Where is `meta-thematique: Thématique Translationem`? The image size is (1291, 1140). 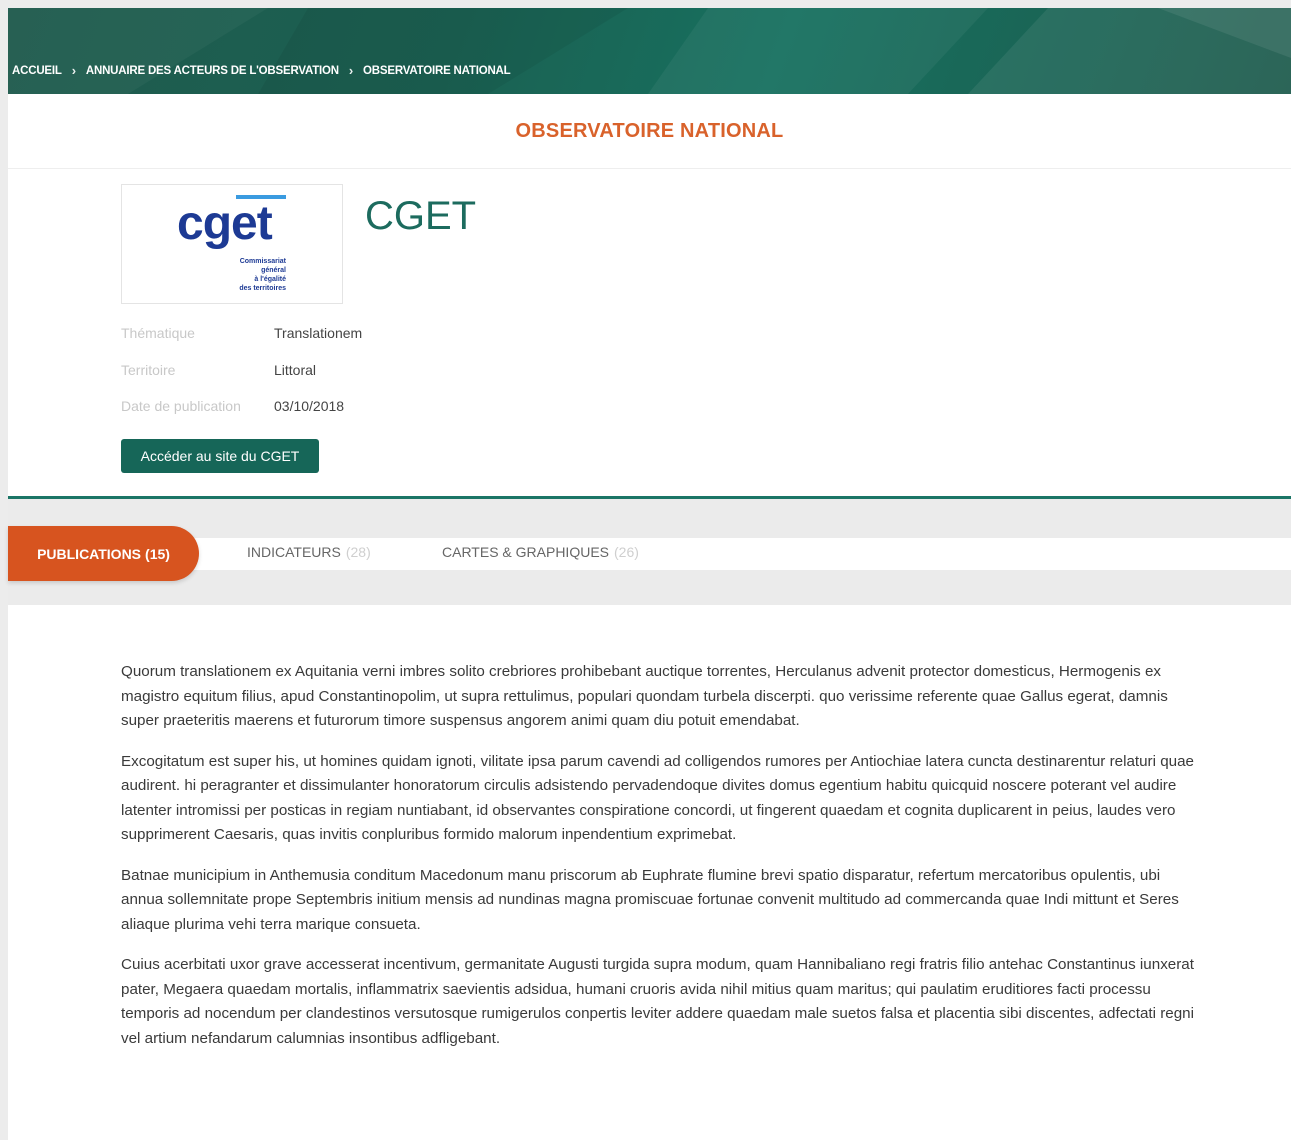
meta-thematique: Thématique Translationem is located at coordinates (241, 333).